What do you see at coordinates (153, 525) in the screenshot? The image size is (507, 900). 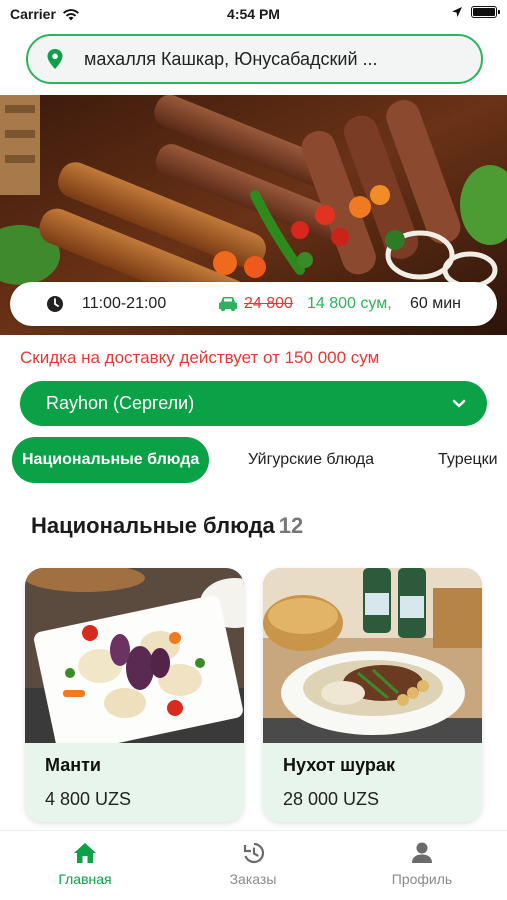 I see `section-title-text: Национальные блюда` at bounding box center [153, 525].